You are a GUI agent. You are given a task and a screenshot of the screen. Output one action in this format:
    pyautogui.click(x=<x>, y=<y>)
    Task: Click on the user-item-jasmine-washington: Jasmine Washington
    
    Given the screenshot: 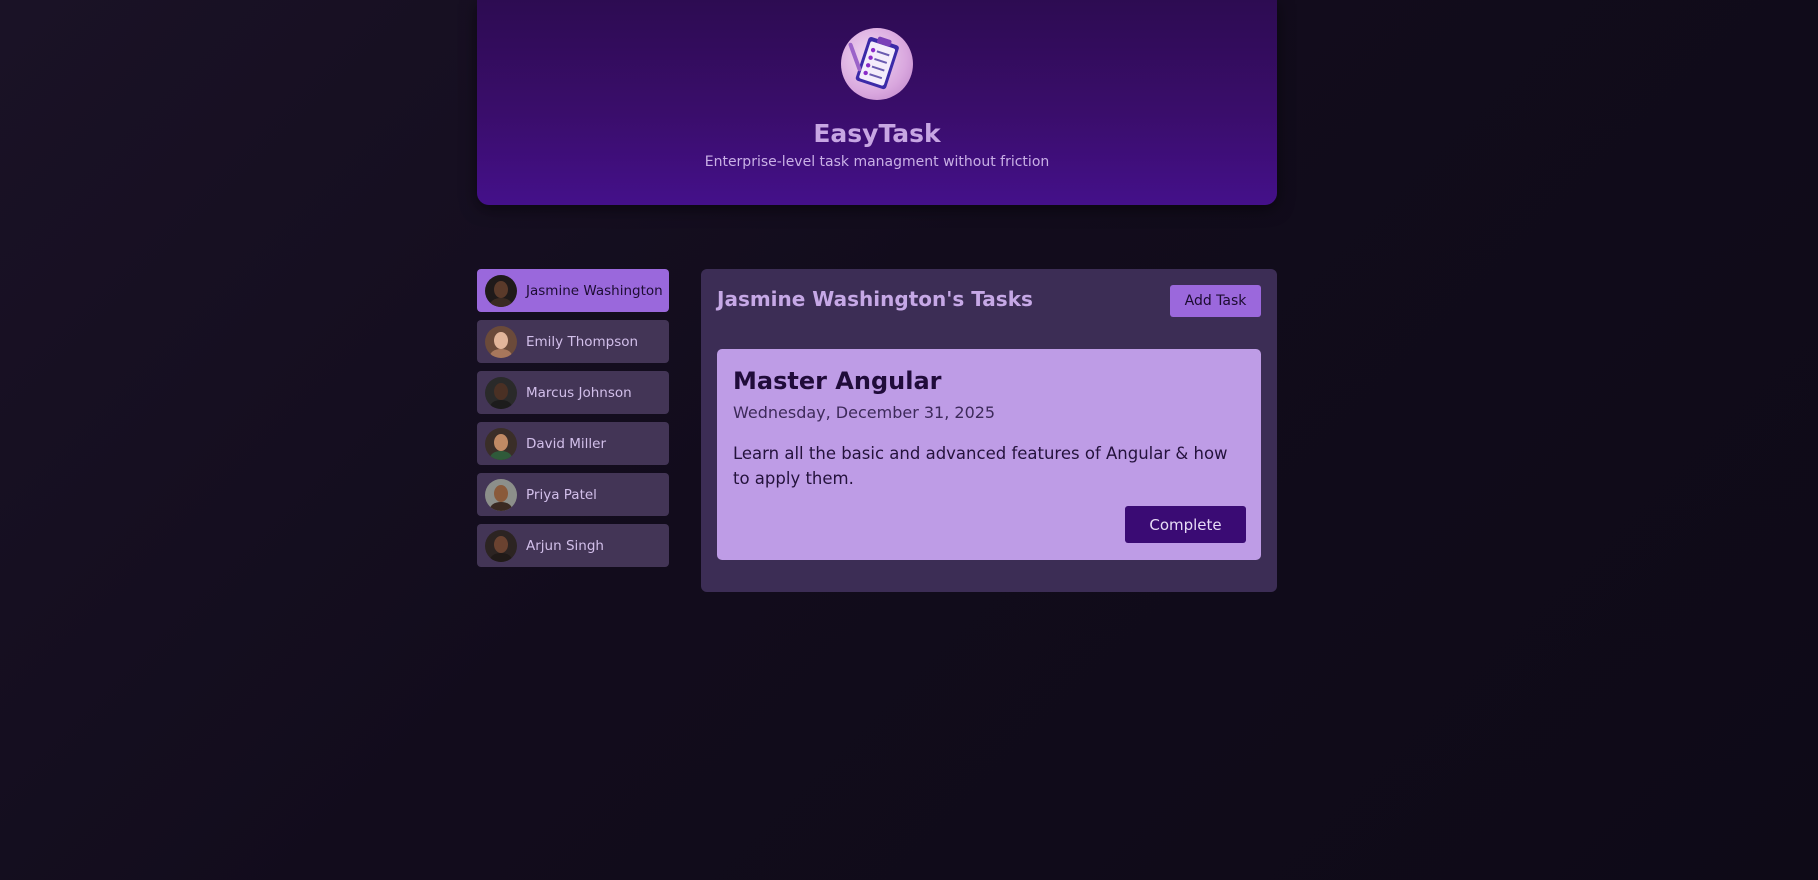 What is the action you would take?
    pyautogui.click(x=573, y=290)
    